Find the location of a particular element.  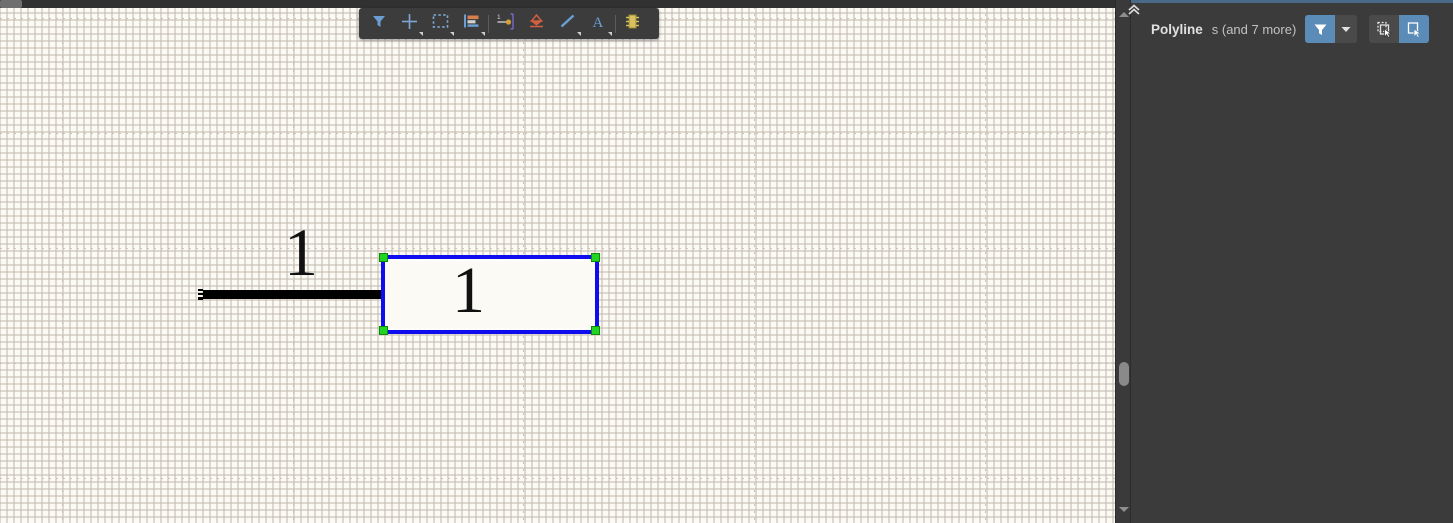

letter-a-icon: A is located at coordinates (598, 24).